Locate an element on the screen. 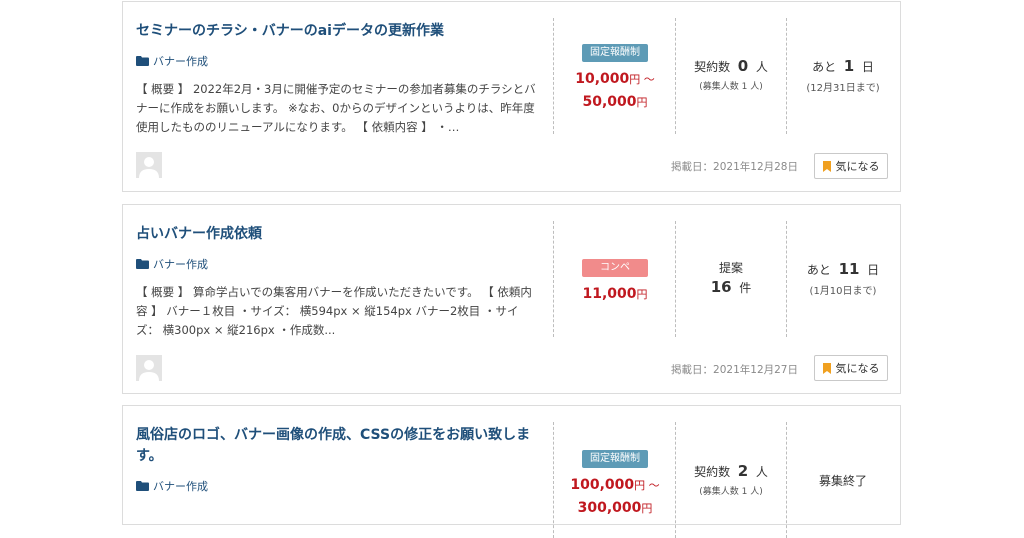 This screenshot has height=538, width=1024. price-range: 100,000円 ～ 300,000円 is located at coordinates (615, 497).